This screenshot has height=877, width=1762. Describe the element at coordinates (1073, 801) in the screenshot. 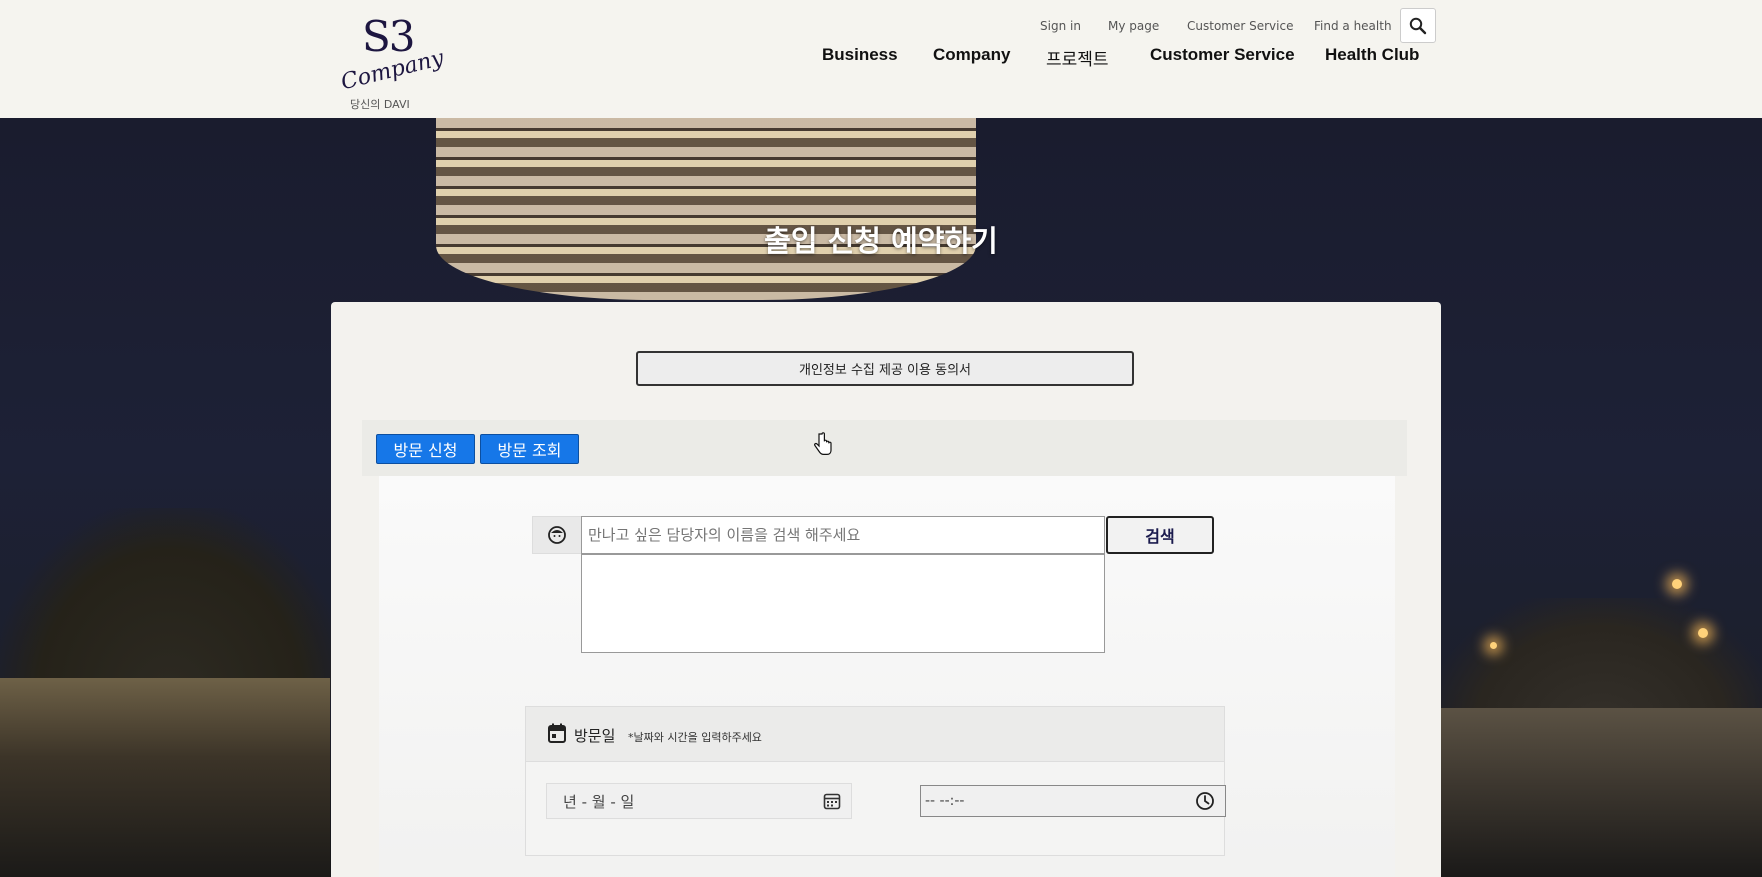

I see `visit-time-input: -- --:--` at that location.